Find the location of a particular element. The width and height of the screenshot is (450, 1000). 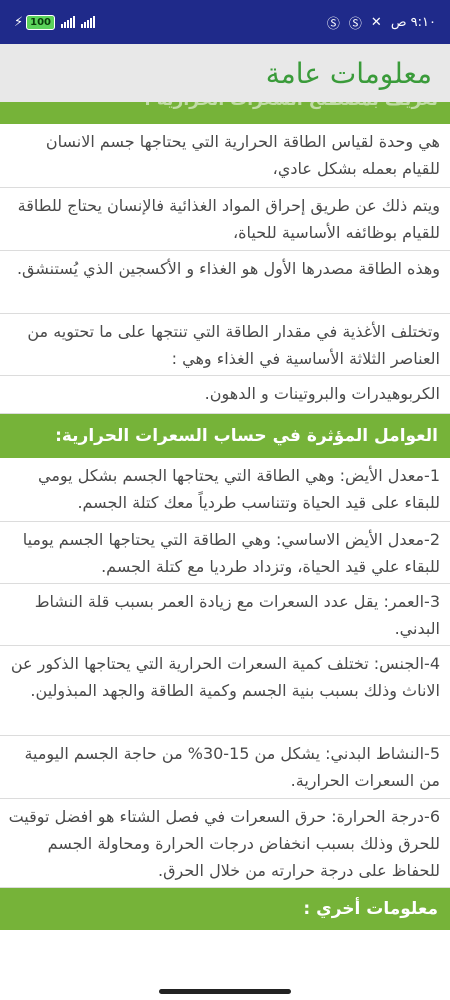

s-app-icon: Ⓢ is located at coordinates (333, 24).